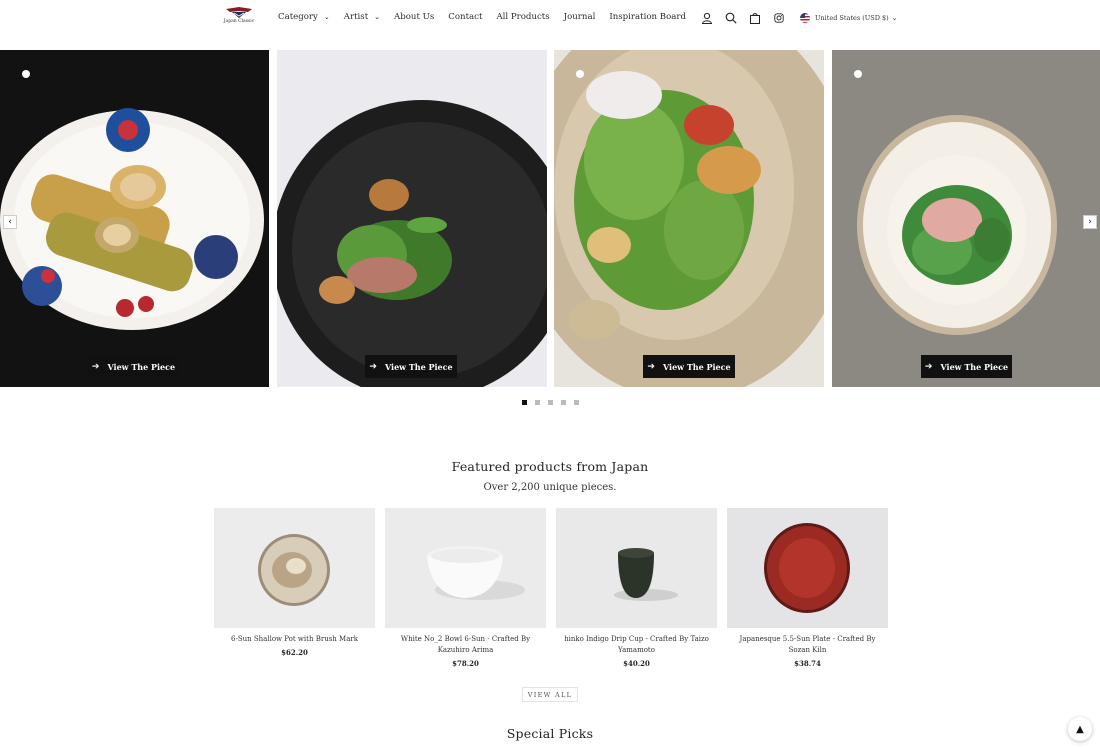 This screenshot has width=1100, height=747. I want to click on arrow-up-icon: ▲, so click(1080, 729).